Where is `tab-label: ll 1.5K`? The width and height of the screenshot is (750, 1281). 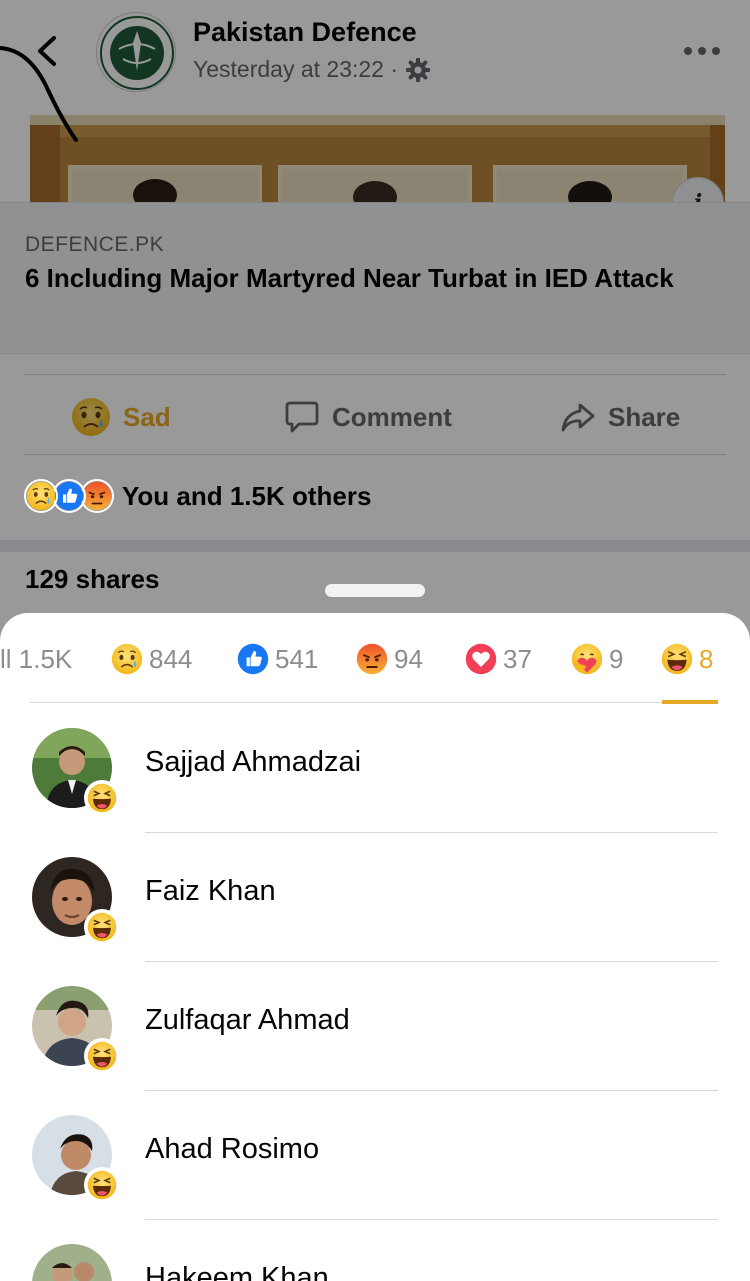 tab-label: ll 1.5K is located at coordinates (36, 658).